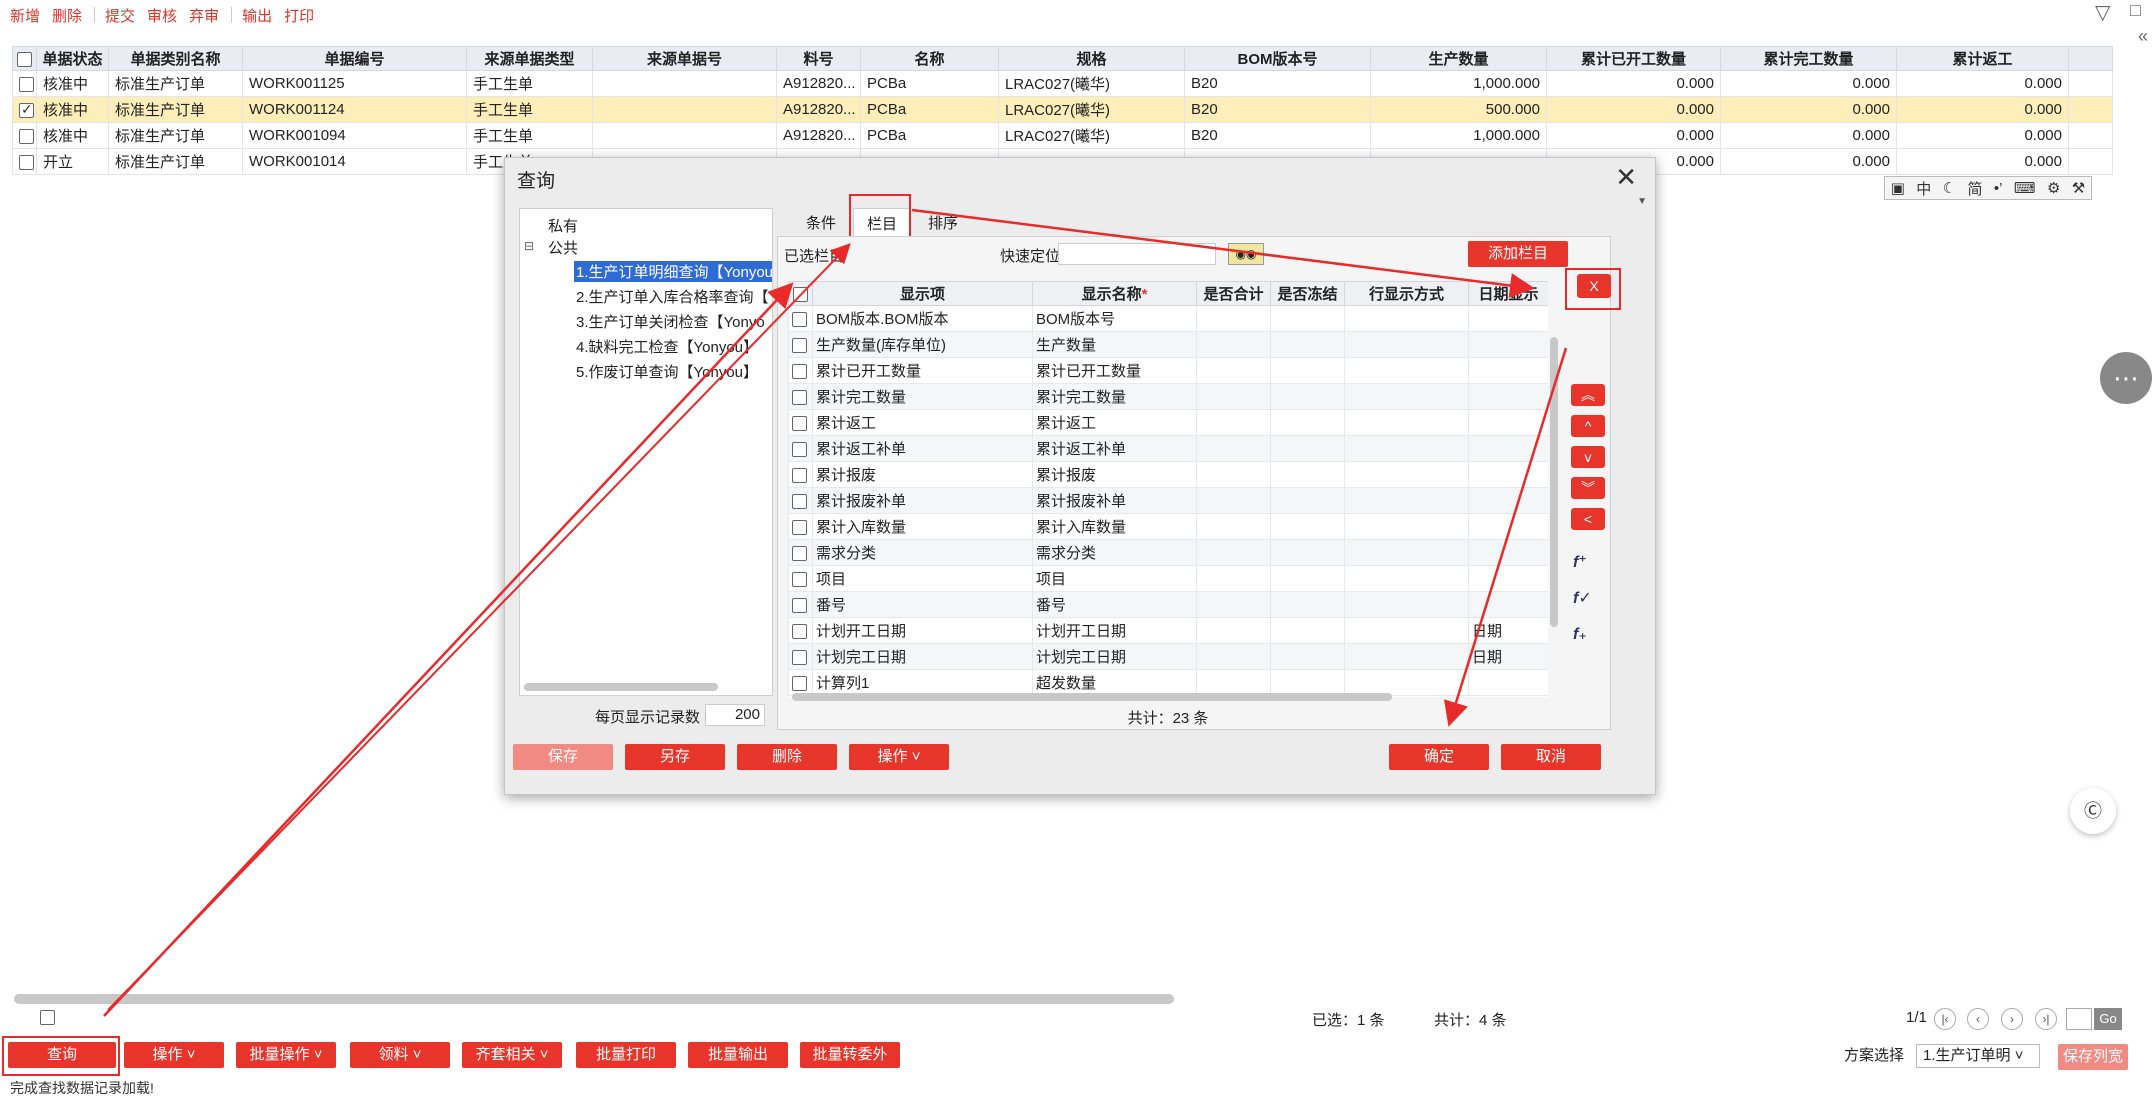 The image size is (2152, 1098). I want to click on column-row: 需求分类 需求分类, so click(1168, 552).